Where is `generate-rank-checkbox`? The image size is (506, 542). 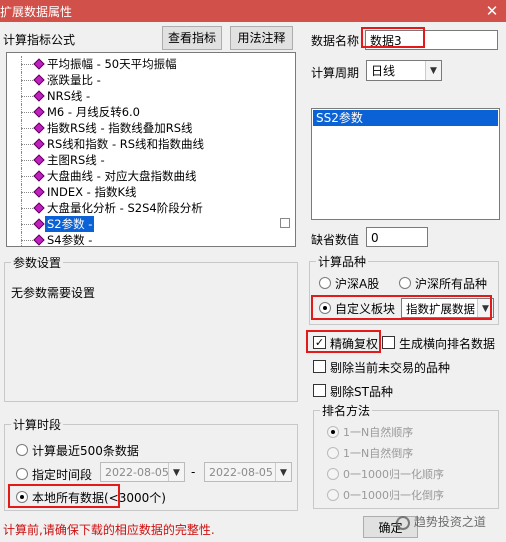
generate-rank-checkbox is located at coordinates (388, 342).